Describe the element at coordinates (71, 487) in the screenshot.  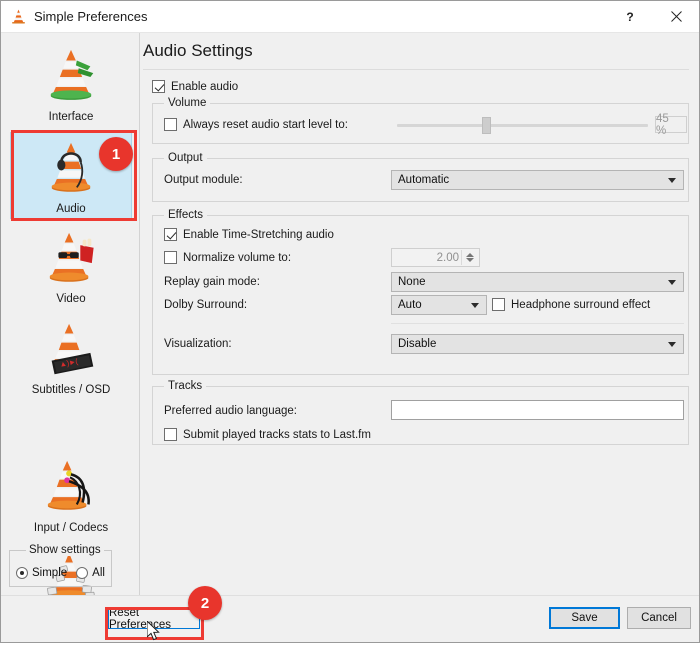
I see `vlc-cone-cables-icon` at that location.